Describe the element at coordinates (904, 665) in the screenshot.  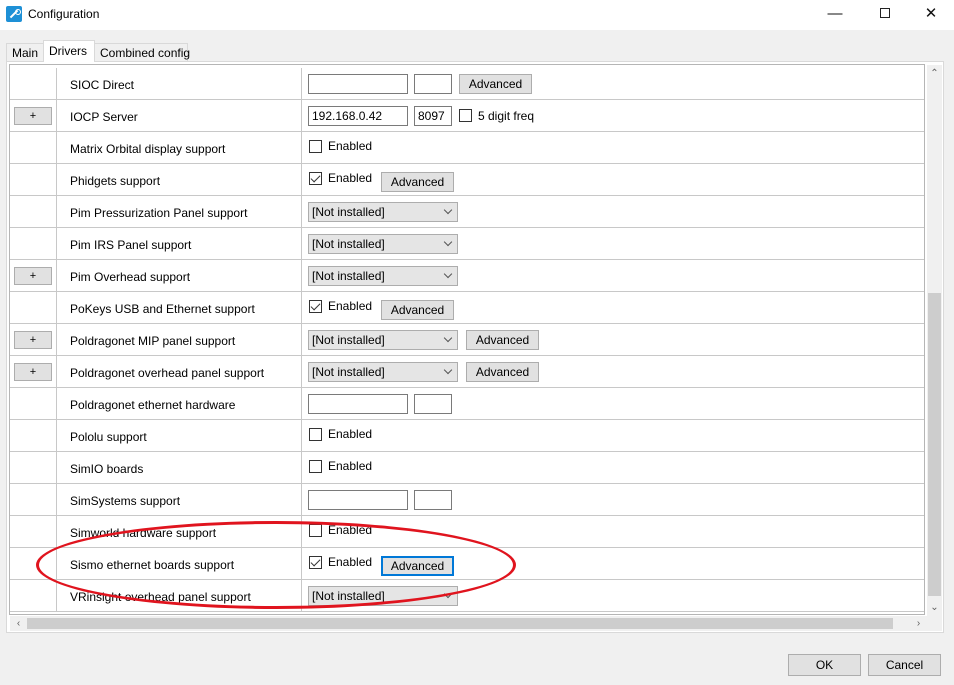
I see `cancel-button: Cancel` at that location.